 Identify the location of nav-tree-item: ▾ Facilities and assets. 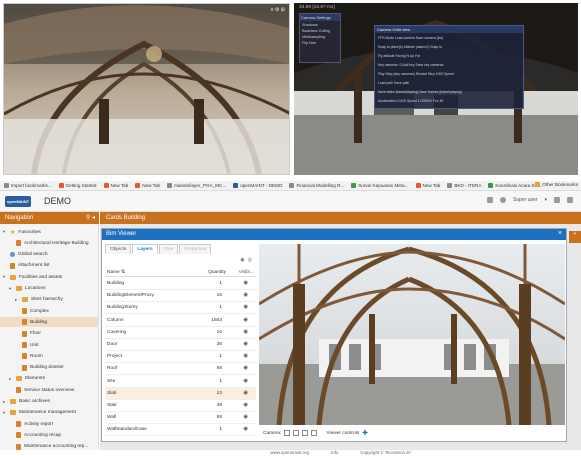
(49, 277).